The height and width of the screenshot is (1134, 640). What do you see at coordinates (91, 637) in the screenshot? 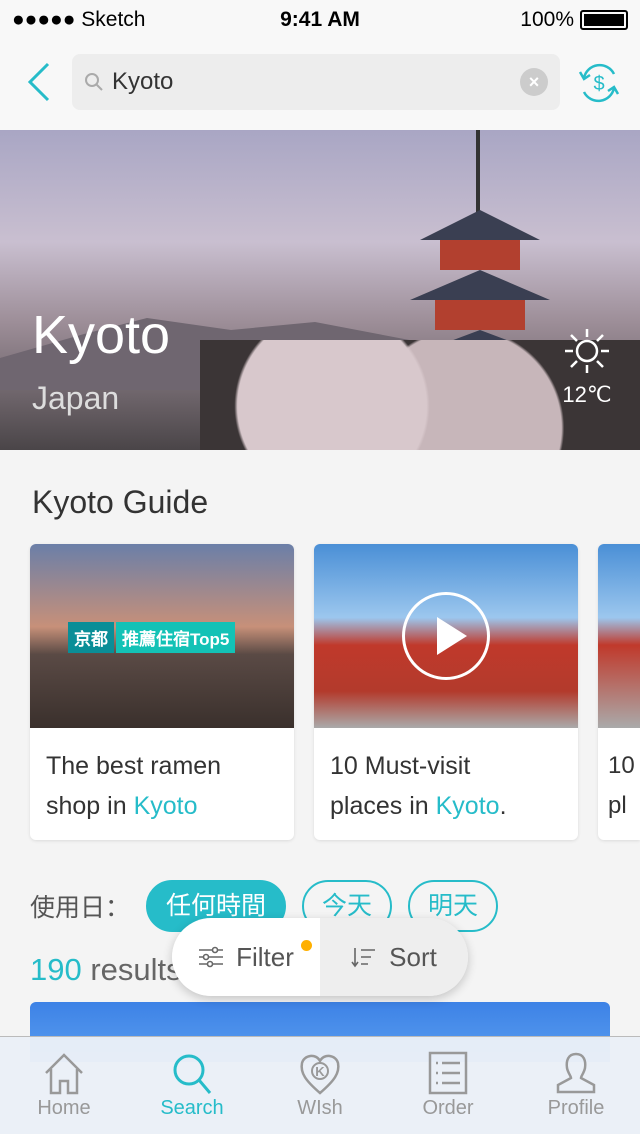
I see `badge-city: 京都` at bounding box center [91, 637].